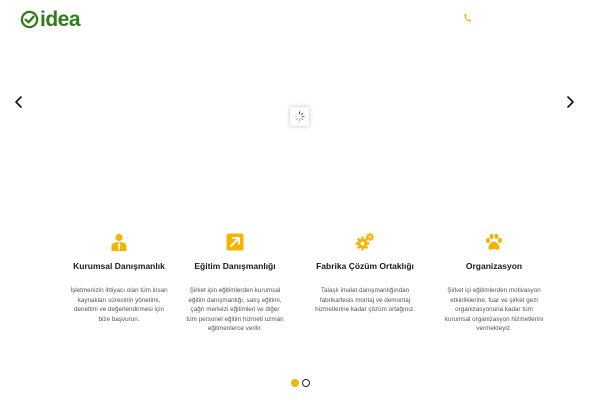 Image resolution: width=600 pixels, height=400 pixels. What do you see at coordinates (29, 19) in the screenshot?
I see `check-circle-icon` at bounding box center [29, 19].